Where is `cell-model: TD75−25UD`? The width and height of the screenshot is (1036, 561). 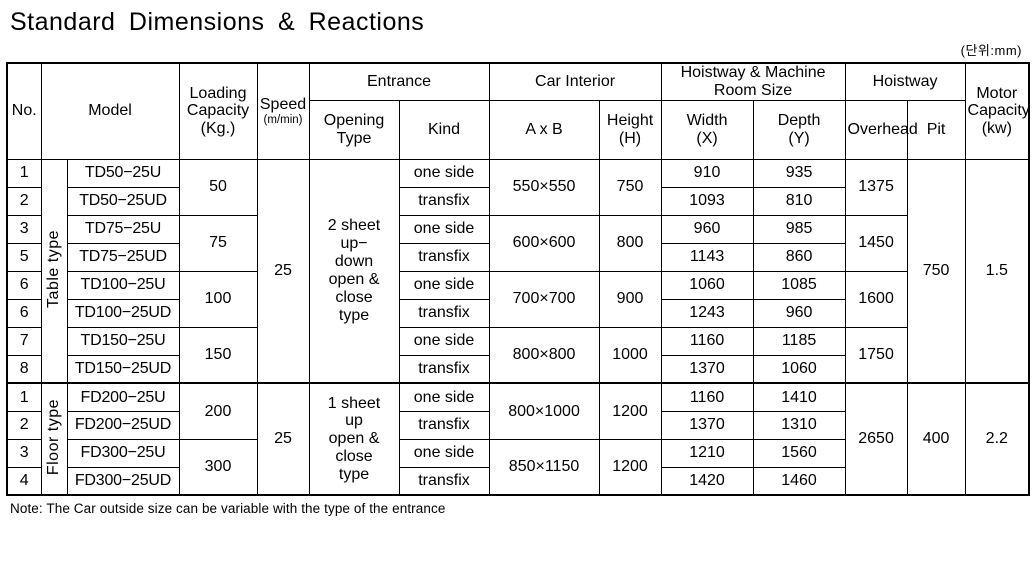 cell-model: TD75−25UD is located at coordinates (123, 257).